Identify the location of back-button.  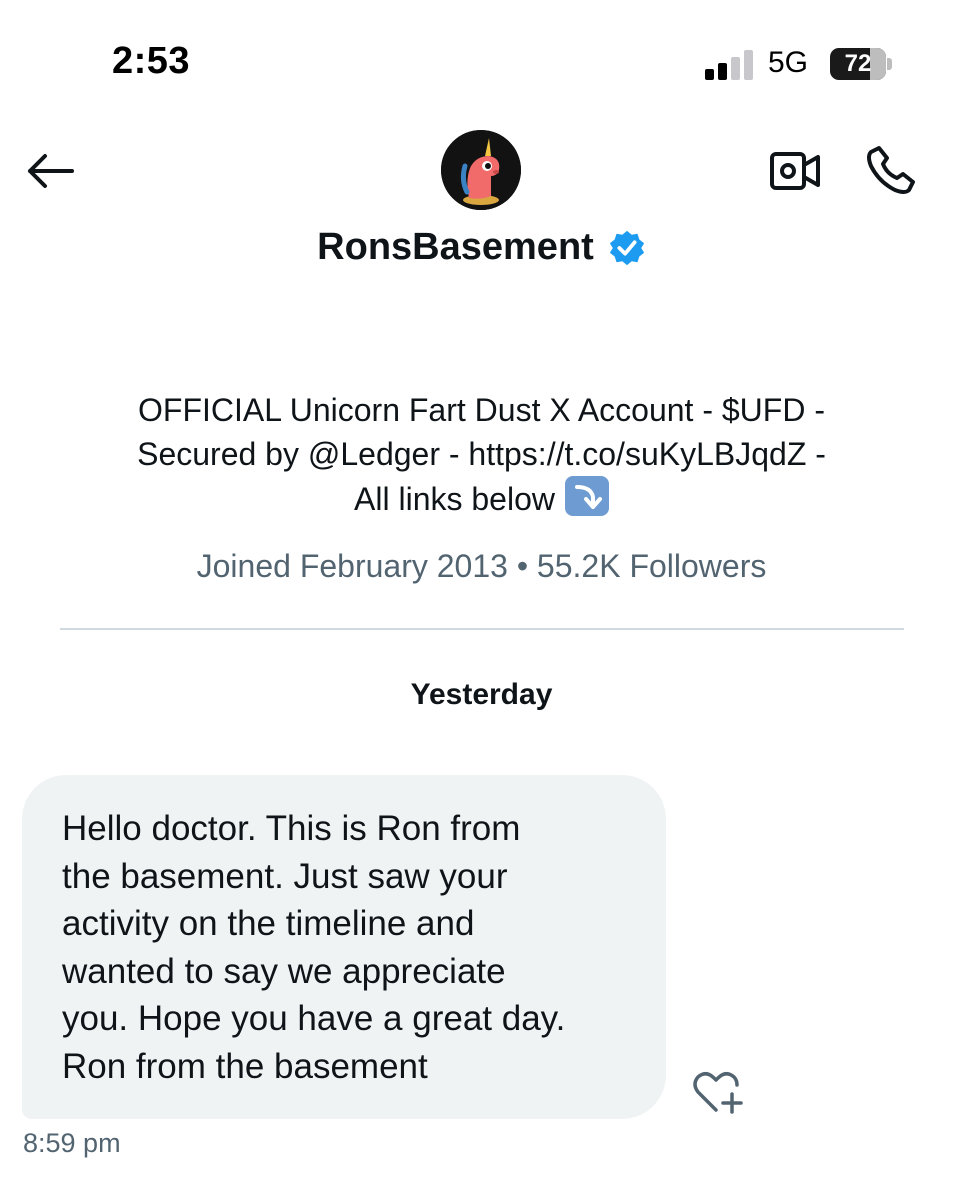
(50, 171).